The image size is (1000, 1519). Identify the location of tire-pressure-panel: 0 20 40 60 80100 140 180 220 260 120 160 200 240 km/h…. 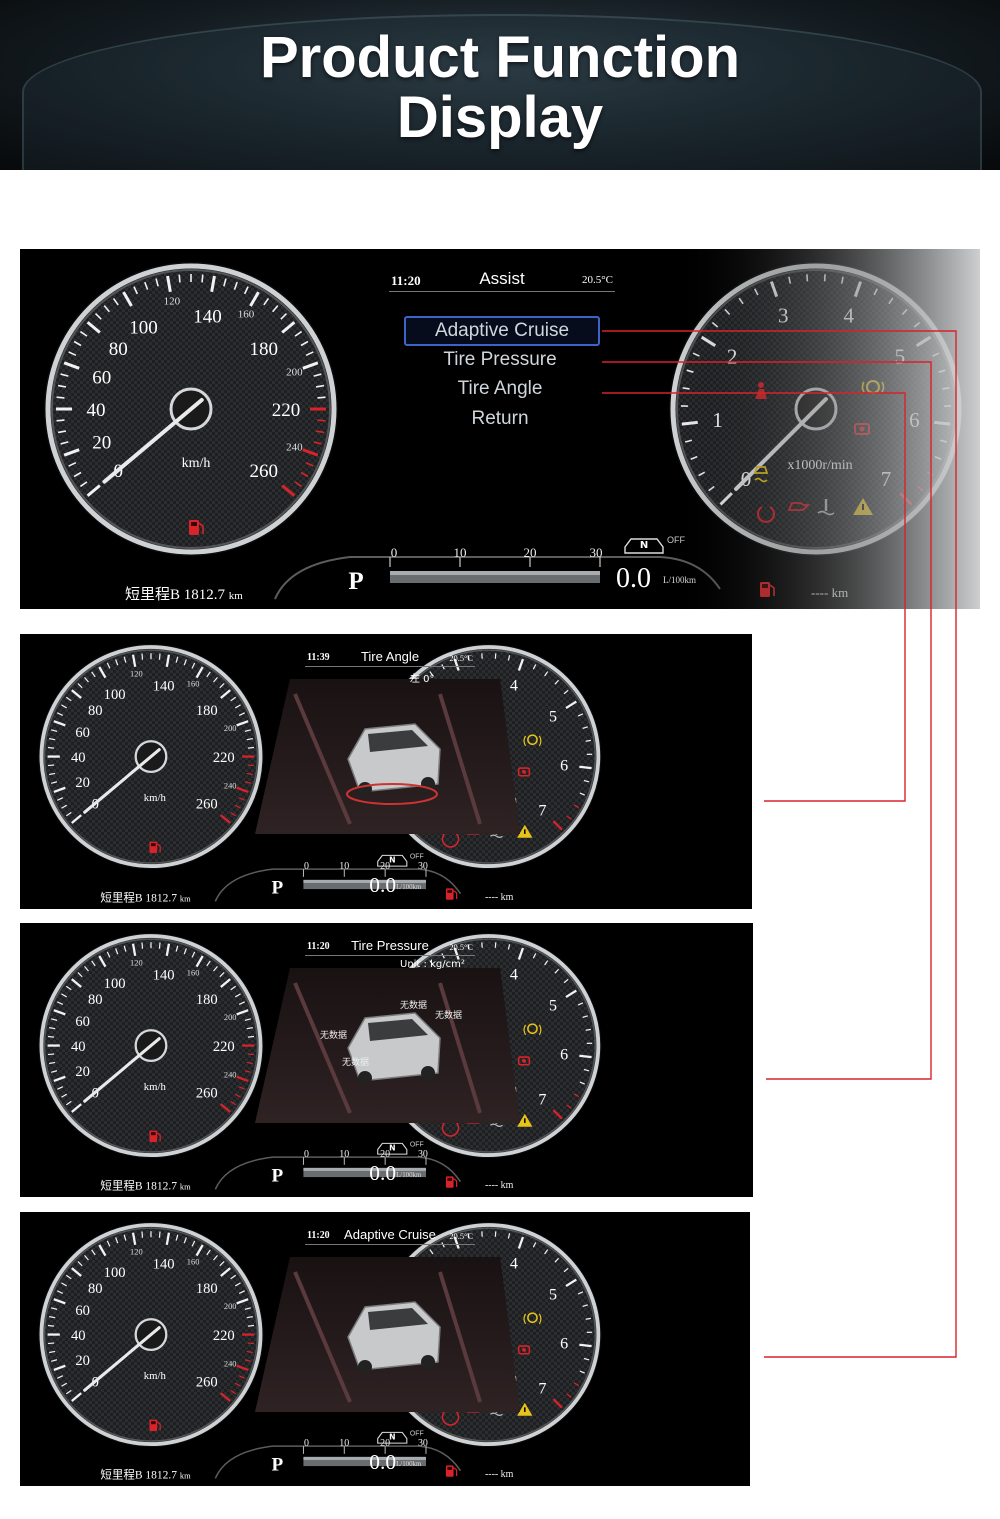
(386, 1060).